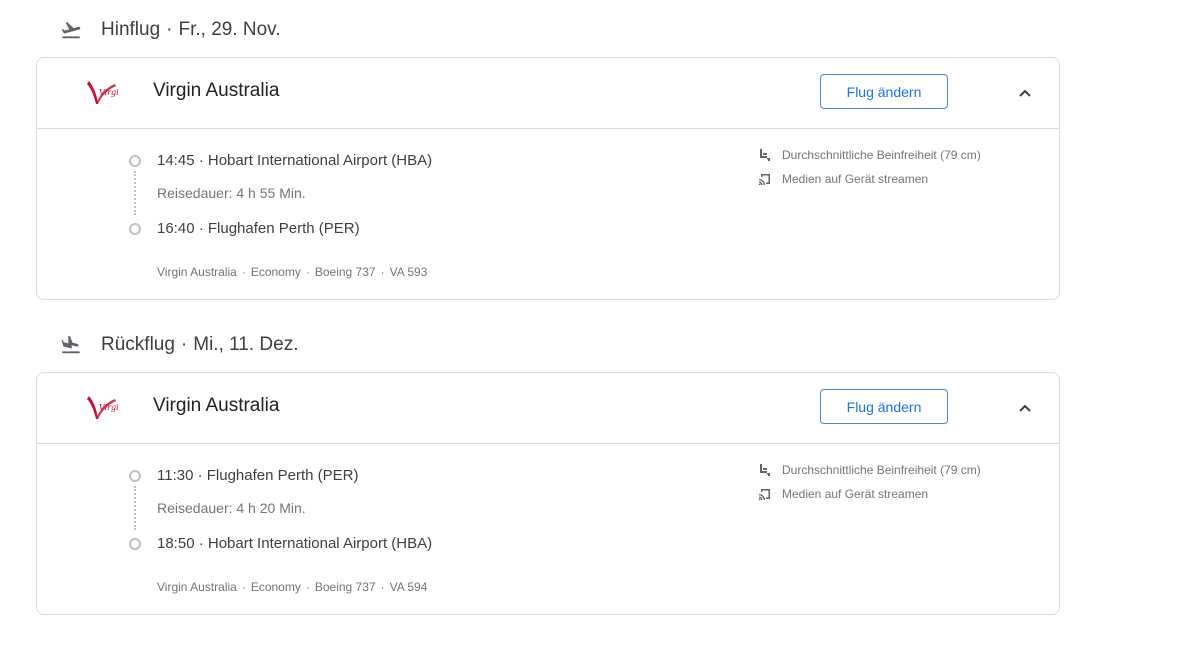 Image resolution: width=1180 pixels, height=668 pixels. I want to click on return-date: Mi., 11. Dez., so click(246, 344).